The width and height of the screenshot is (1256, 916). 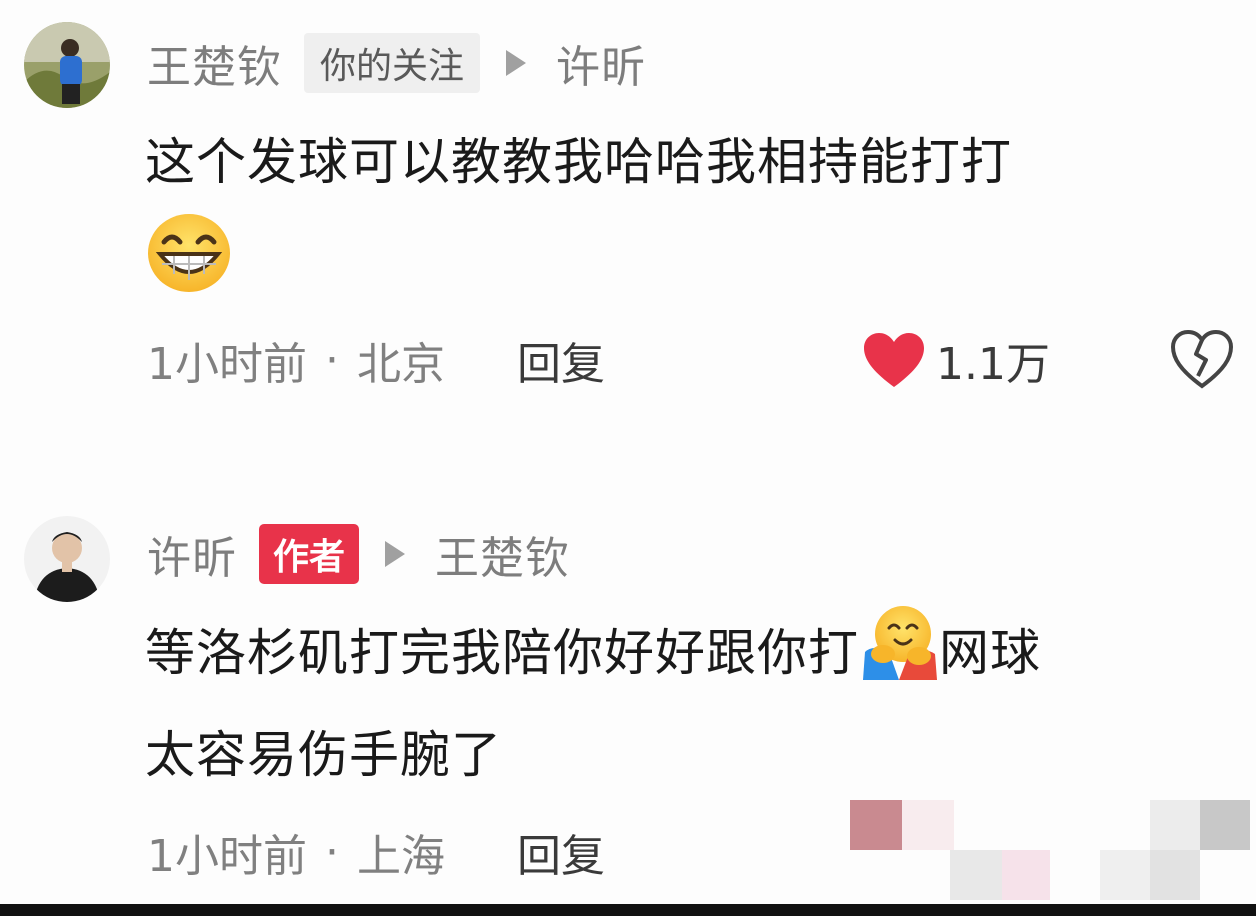 What do you see at coordinates (392, 63) in the screenshot?
I see `following-badge: 你的关注` at bounding box center [392, 63].